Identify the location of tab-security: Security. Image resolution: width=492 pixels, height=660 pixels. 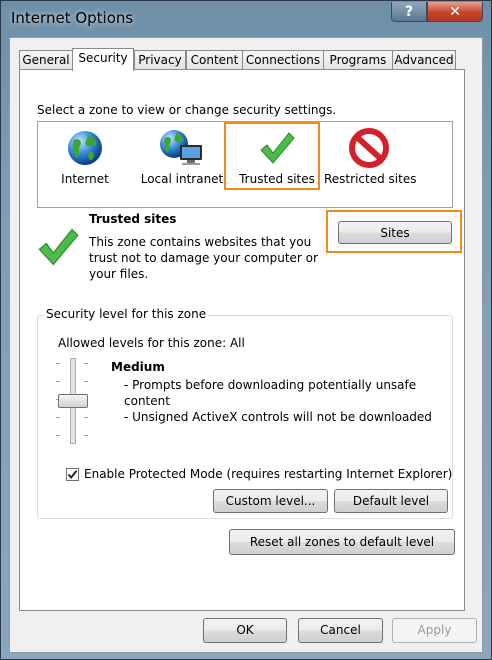
(103, 59).